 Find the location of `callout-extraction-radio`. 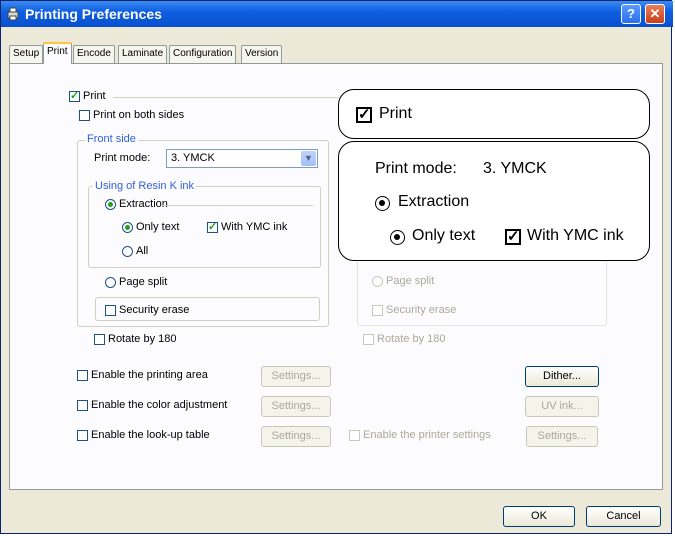

callout-extraction-radio is located at coordinates (382, 203).